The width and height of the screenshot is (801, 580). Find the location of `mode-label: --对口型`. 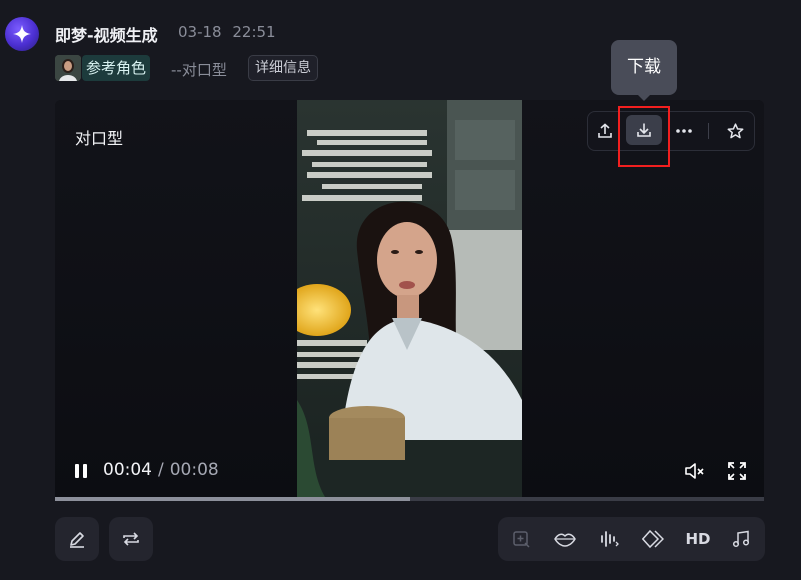

mode-label: --对口型 is located at coordinates (199, 70).